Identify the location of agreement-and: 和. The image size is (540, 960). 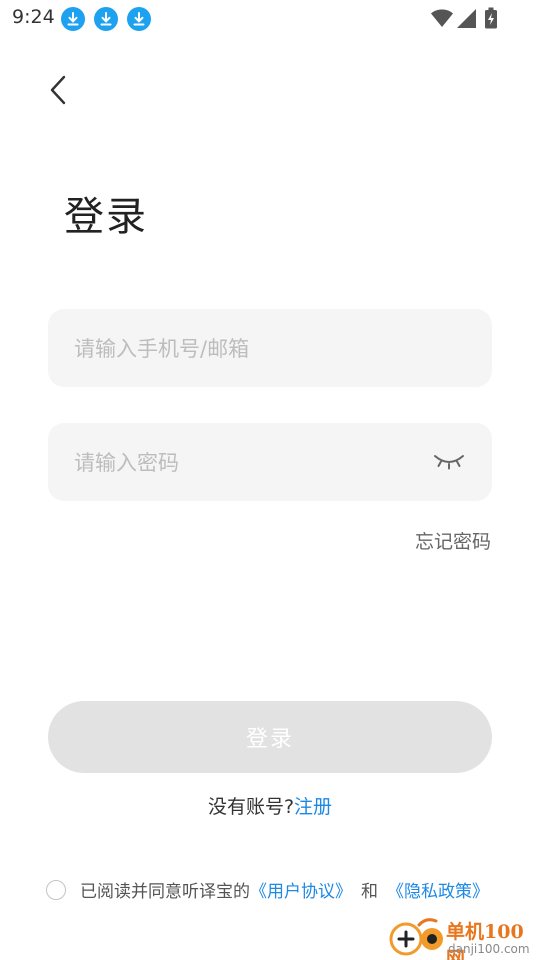
(369, 892).